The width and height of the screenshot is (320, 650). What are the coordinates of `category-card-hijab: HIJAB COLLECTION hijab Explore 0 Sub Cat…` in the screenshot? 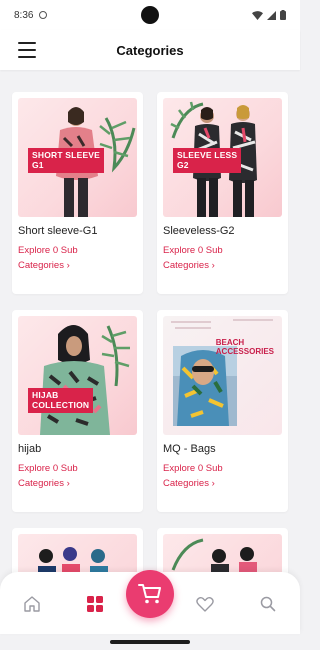 It's located at (77, 411).